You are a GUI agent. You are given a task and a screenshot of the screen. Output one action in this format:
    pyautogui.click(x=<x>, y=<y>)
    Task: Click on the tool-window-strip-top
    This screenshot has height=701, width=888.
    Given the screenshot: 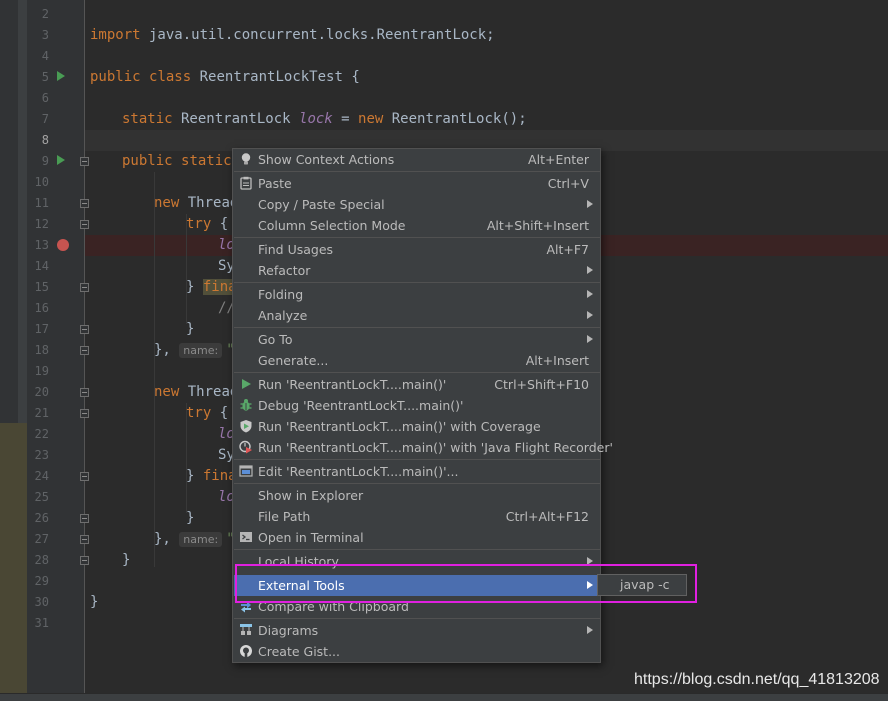 What is the action you would take?
    pyautogui.click(x=9, y=211)
    